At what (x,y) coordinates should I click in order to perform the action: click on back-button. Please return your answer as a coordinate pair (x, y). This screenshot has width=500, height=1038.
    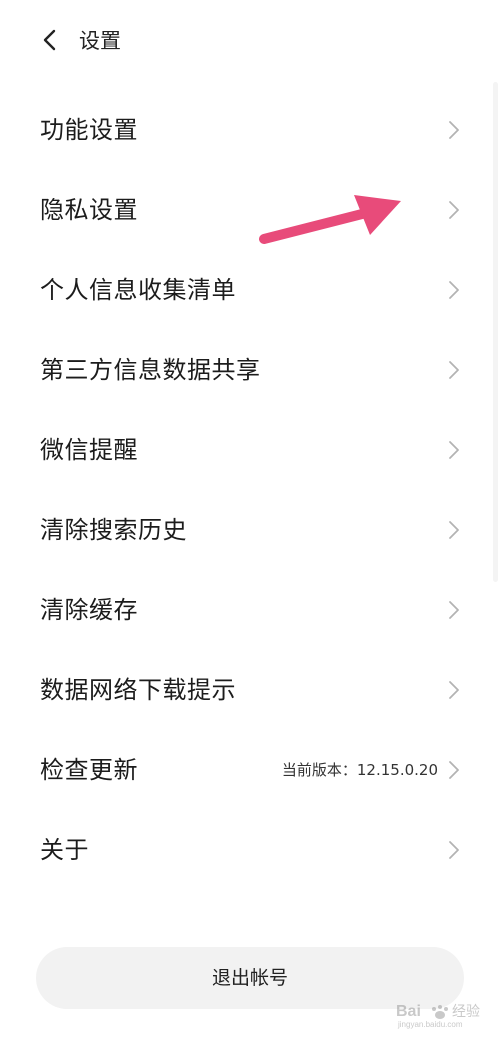
    Looking at the image, I should click on (52, 40).